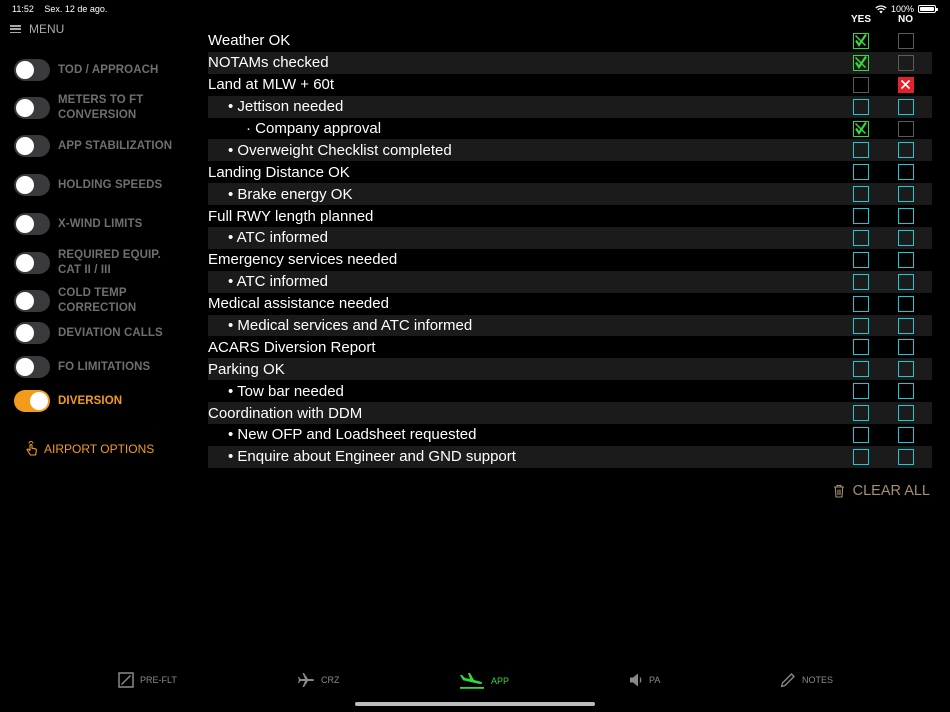  I want to click on wifi-icon, so click(881, 8).